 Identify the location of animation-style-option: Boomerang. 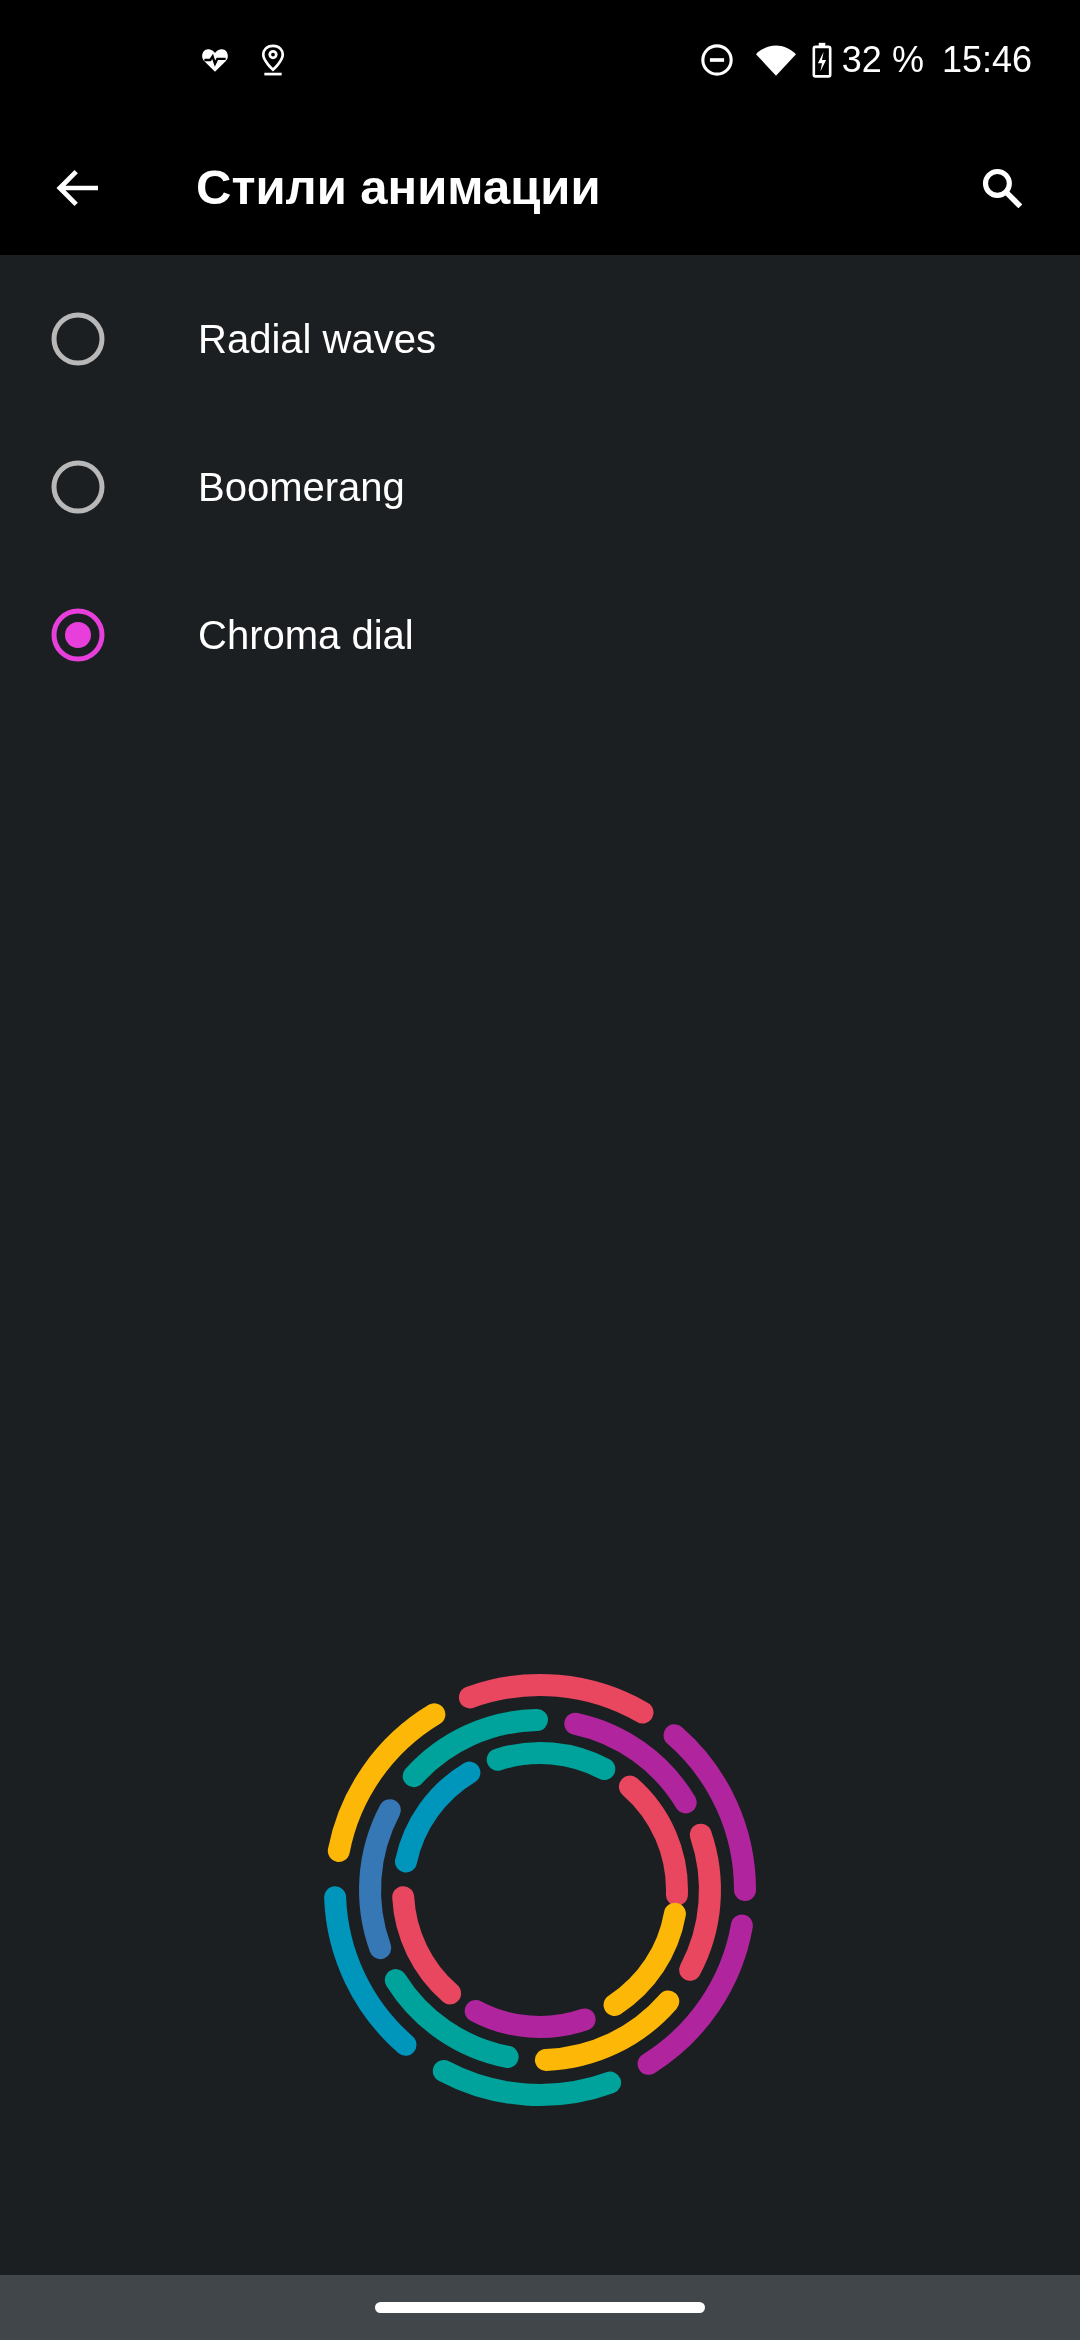
(540, 487).